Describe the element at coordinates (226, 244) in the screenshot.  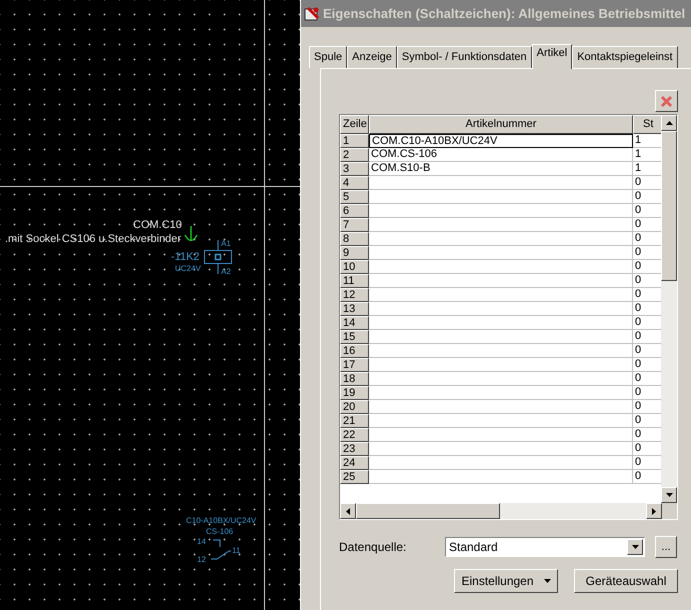
I see `schematic-label: A1` at that location.